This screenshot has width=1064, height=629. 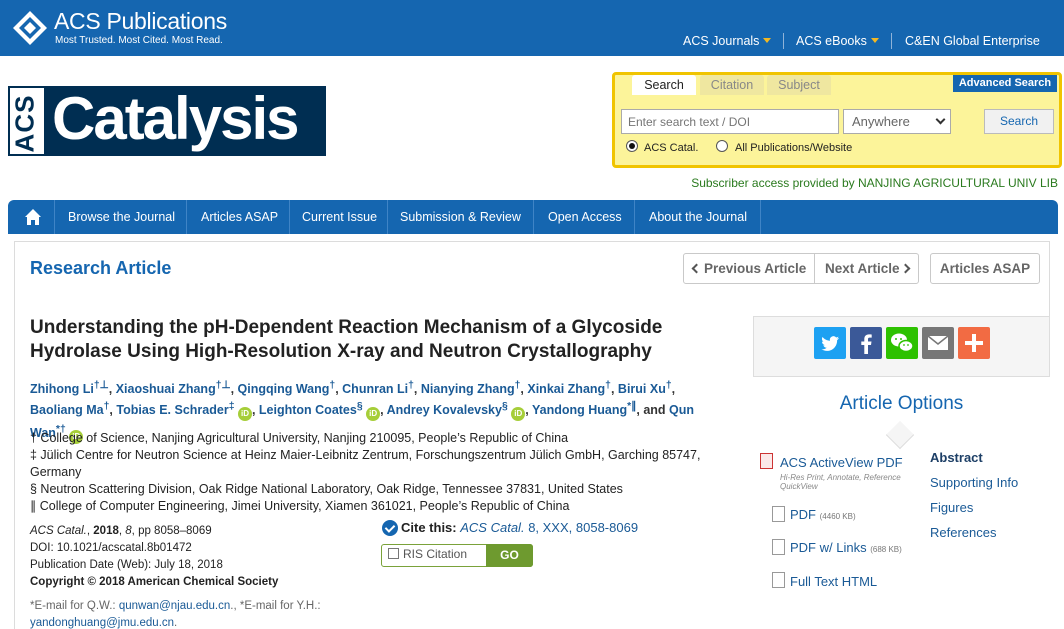 What do you see at coordinates (794, 148) in the screenshot?
I see `radio-all-label: All Publications/Website` at bounding box center [794, 148].